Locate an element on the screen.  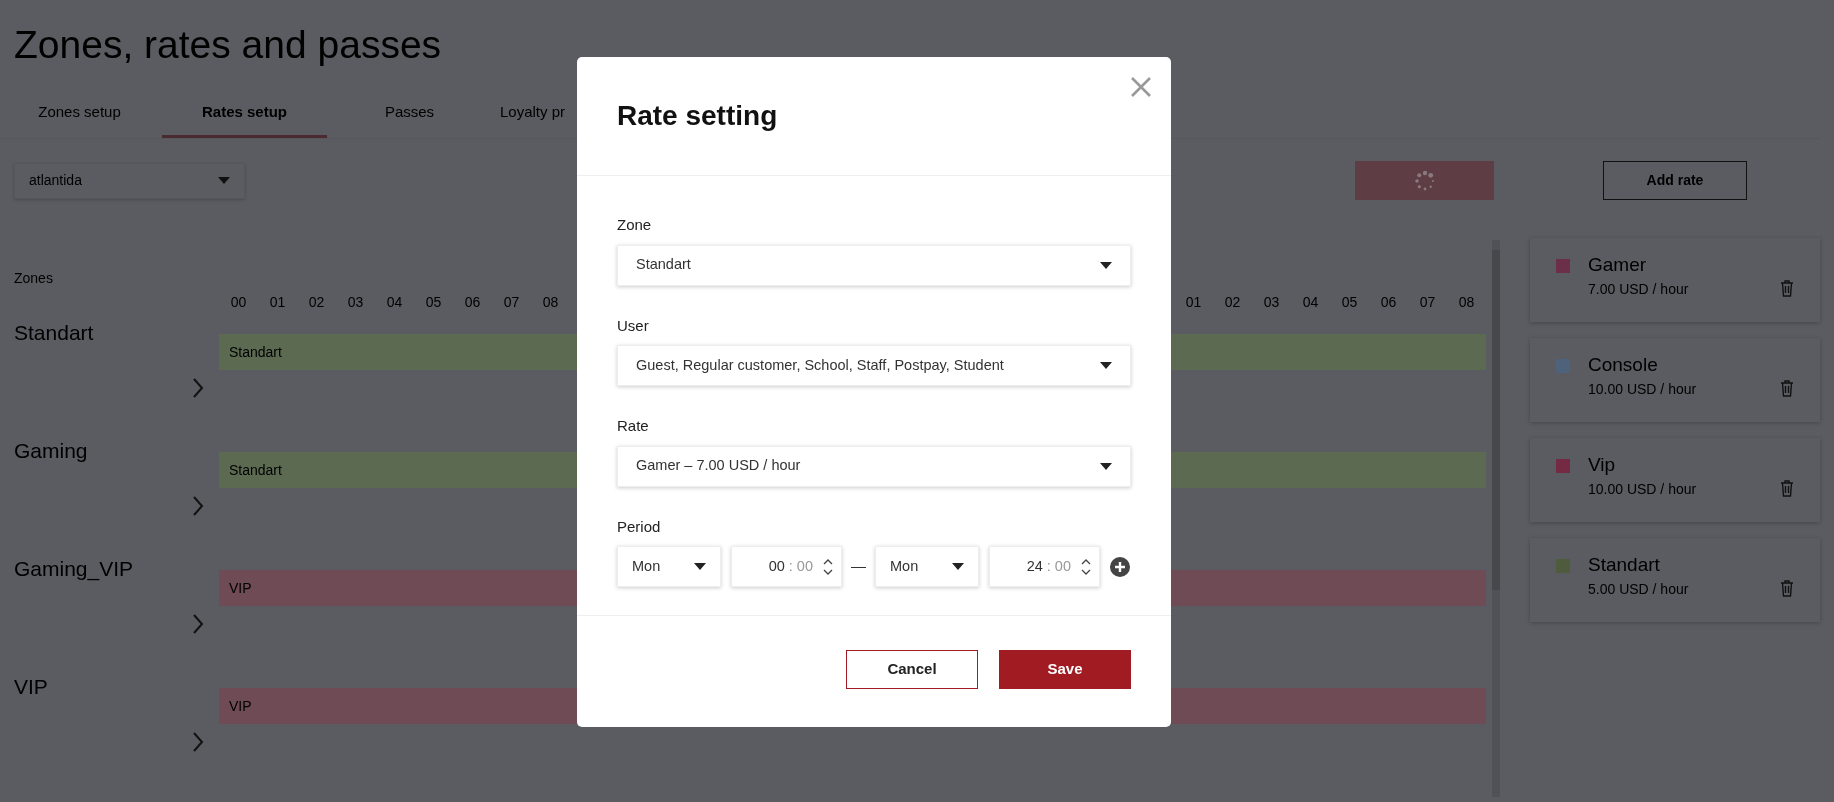
field-label: User is located at coordinates (633, 325).